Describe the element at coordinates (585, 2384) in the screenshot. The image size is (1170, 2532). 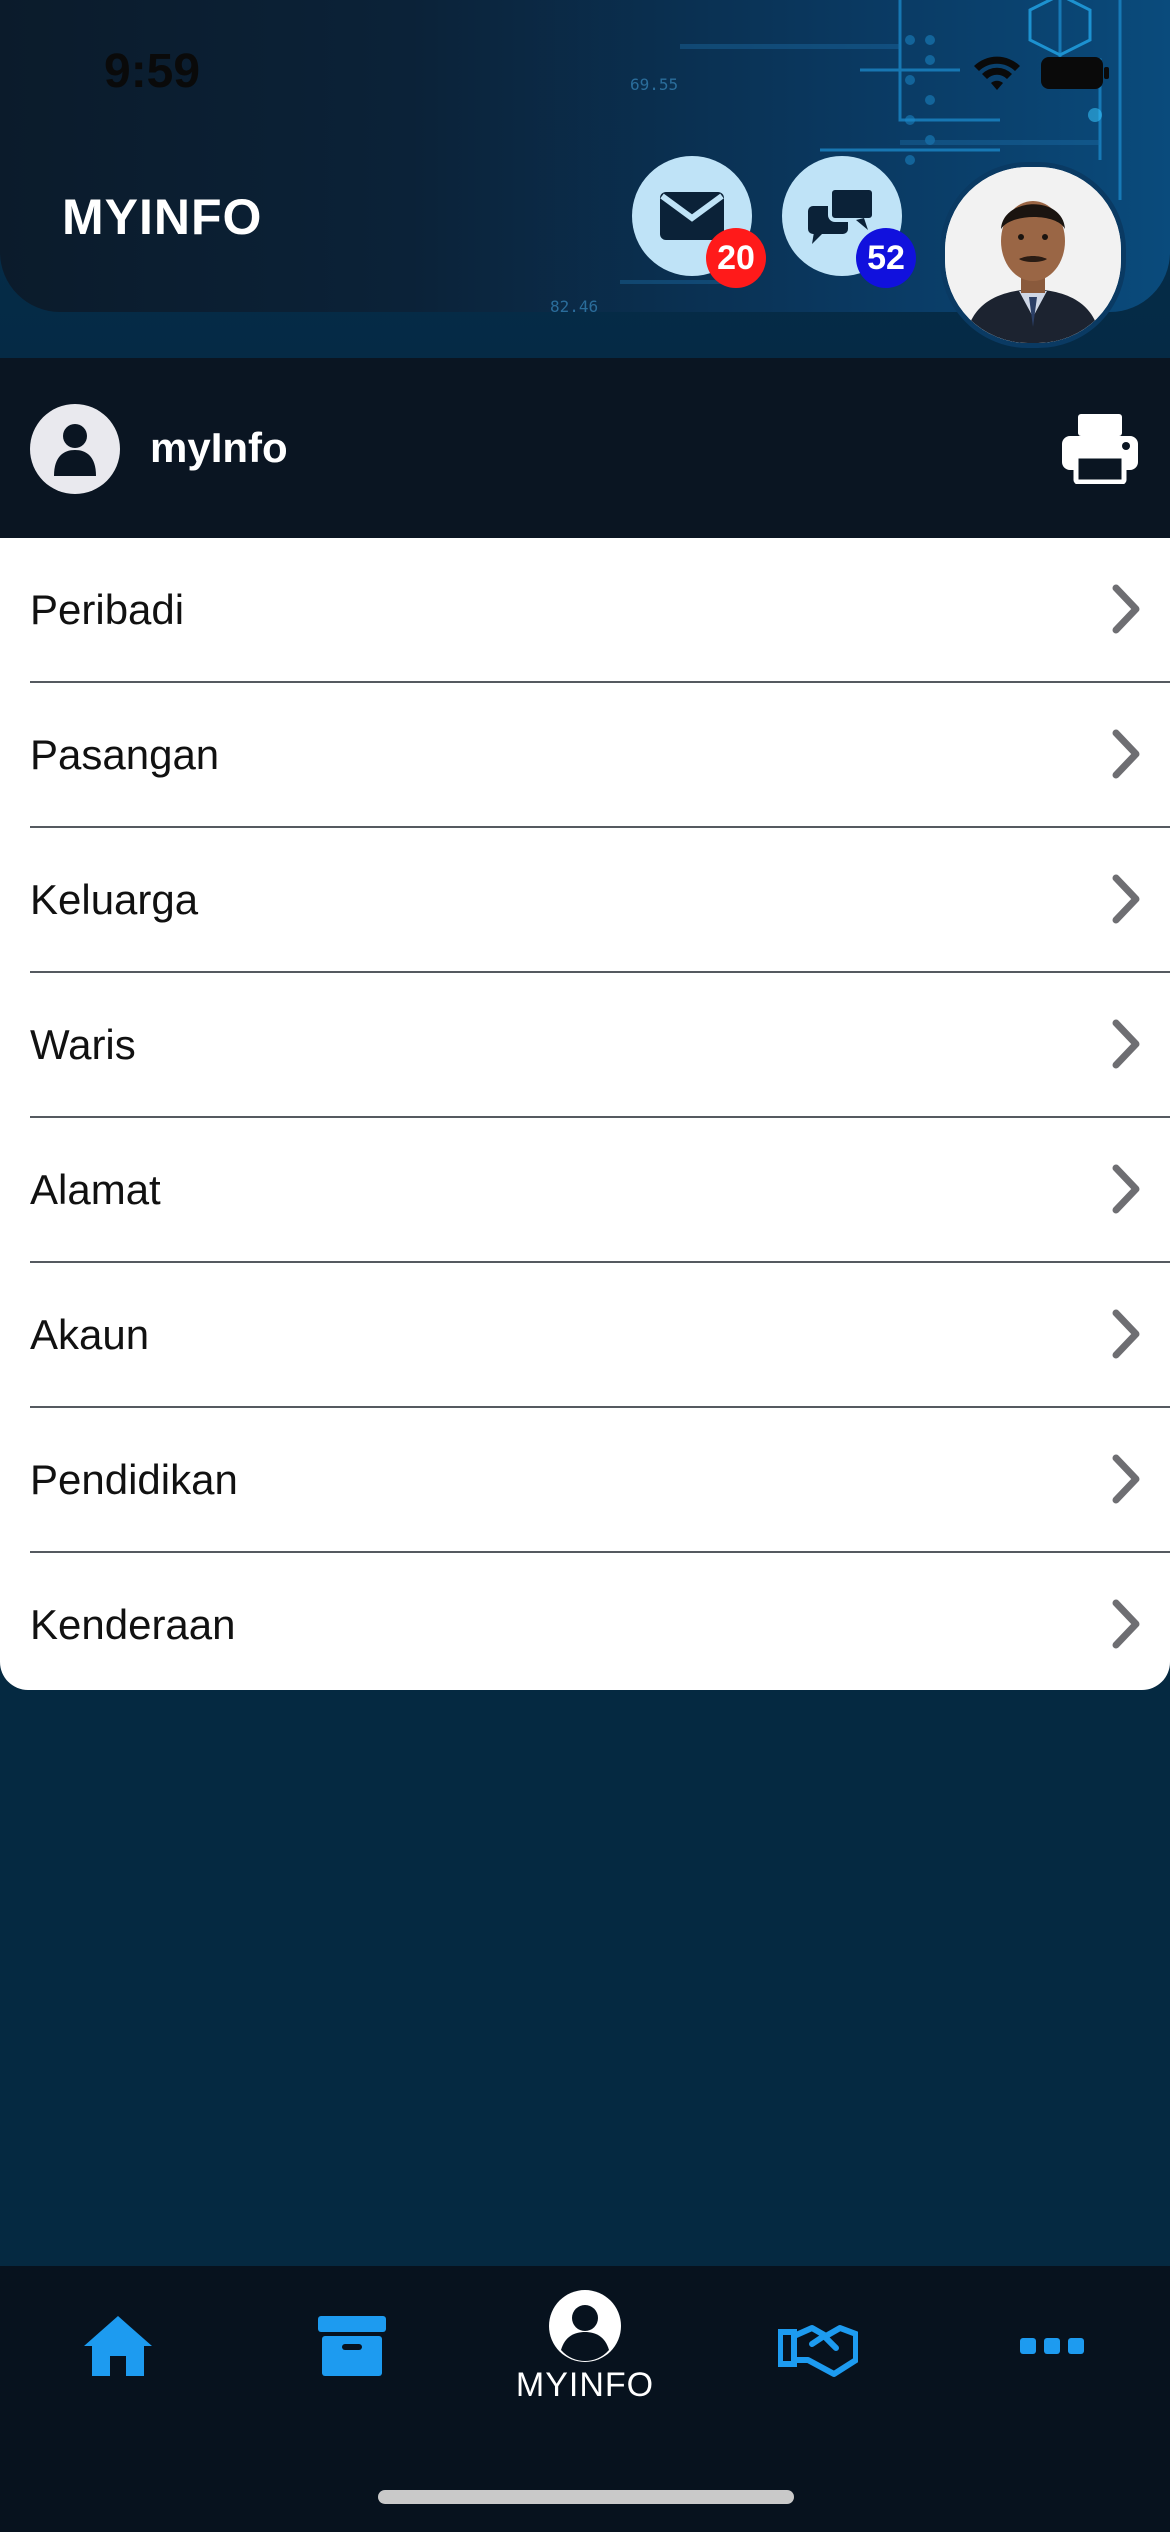
I see `tab-myinfo-label: MYINFO` at that location.